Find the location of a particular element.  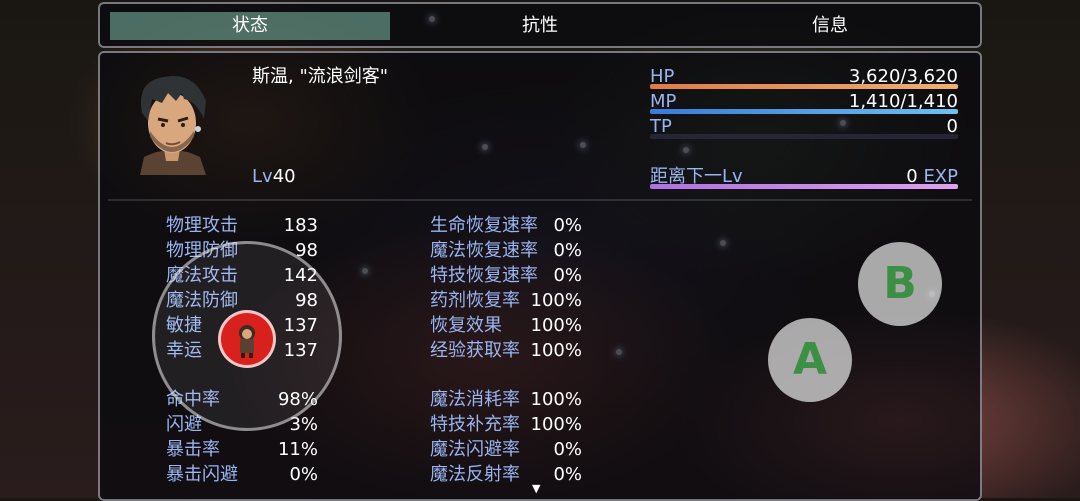

param-label: 物理攻击 is located at coordinates (202, 225).